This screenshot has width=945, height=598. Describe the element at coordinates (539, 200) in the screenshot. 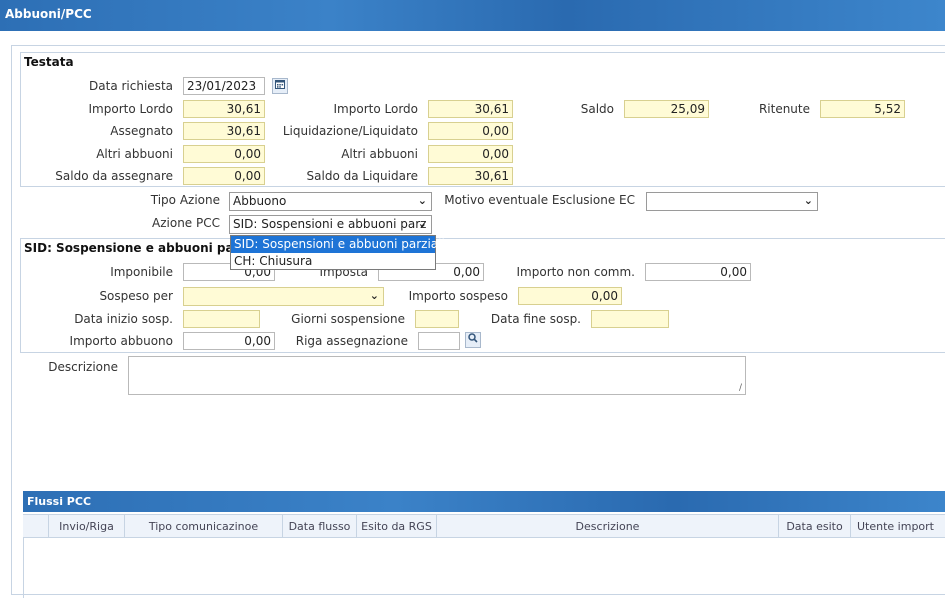

I see `motivo-label: Motivo eventuale Esclusione EC` at that location.